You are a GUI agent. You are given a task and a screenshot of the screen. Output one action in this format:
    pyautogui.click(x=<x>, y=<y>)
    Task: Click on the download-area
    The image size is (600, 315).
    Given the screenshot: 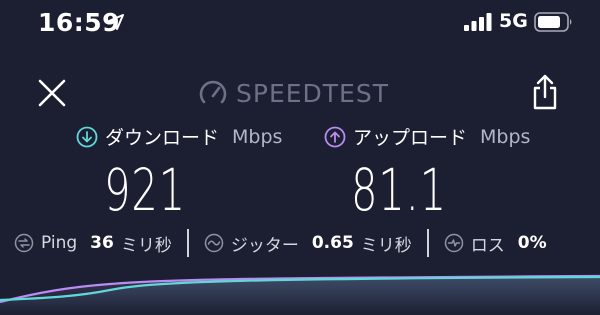 What is the action you would take?
    pyautogui.click(x=300, y=296)
    